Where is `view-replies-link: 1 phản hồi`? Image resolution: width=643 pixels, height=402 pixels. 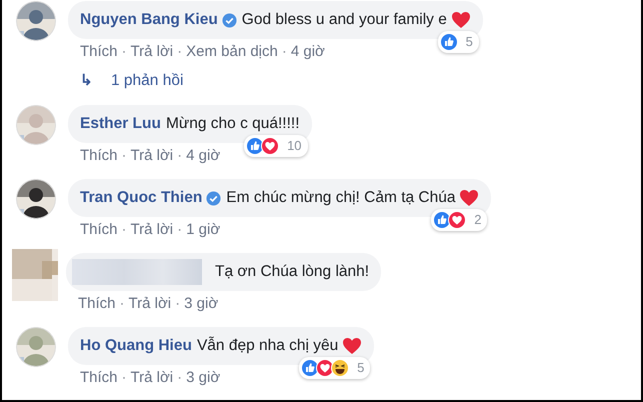
view-replies-link: 1 phản hồi is located at coordinates (147, 81).